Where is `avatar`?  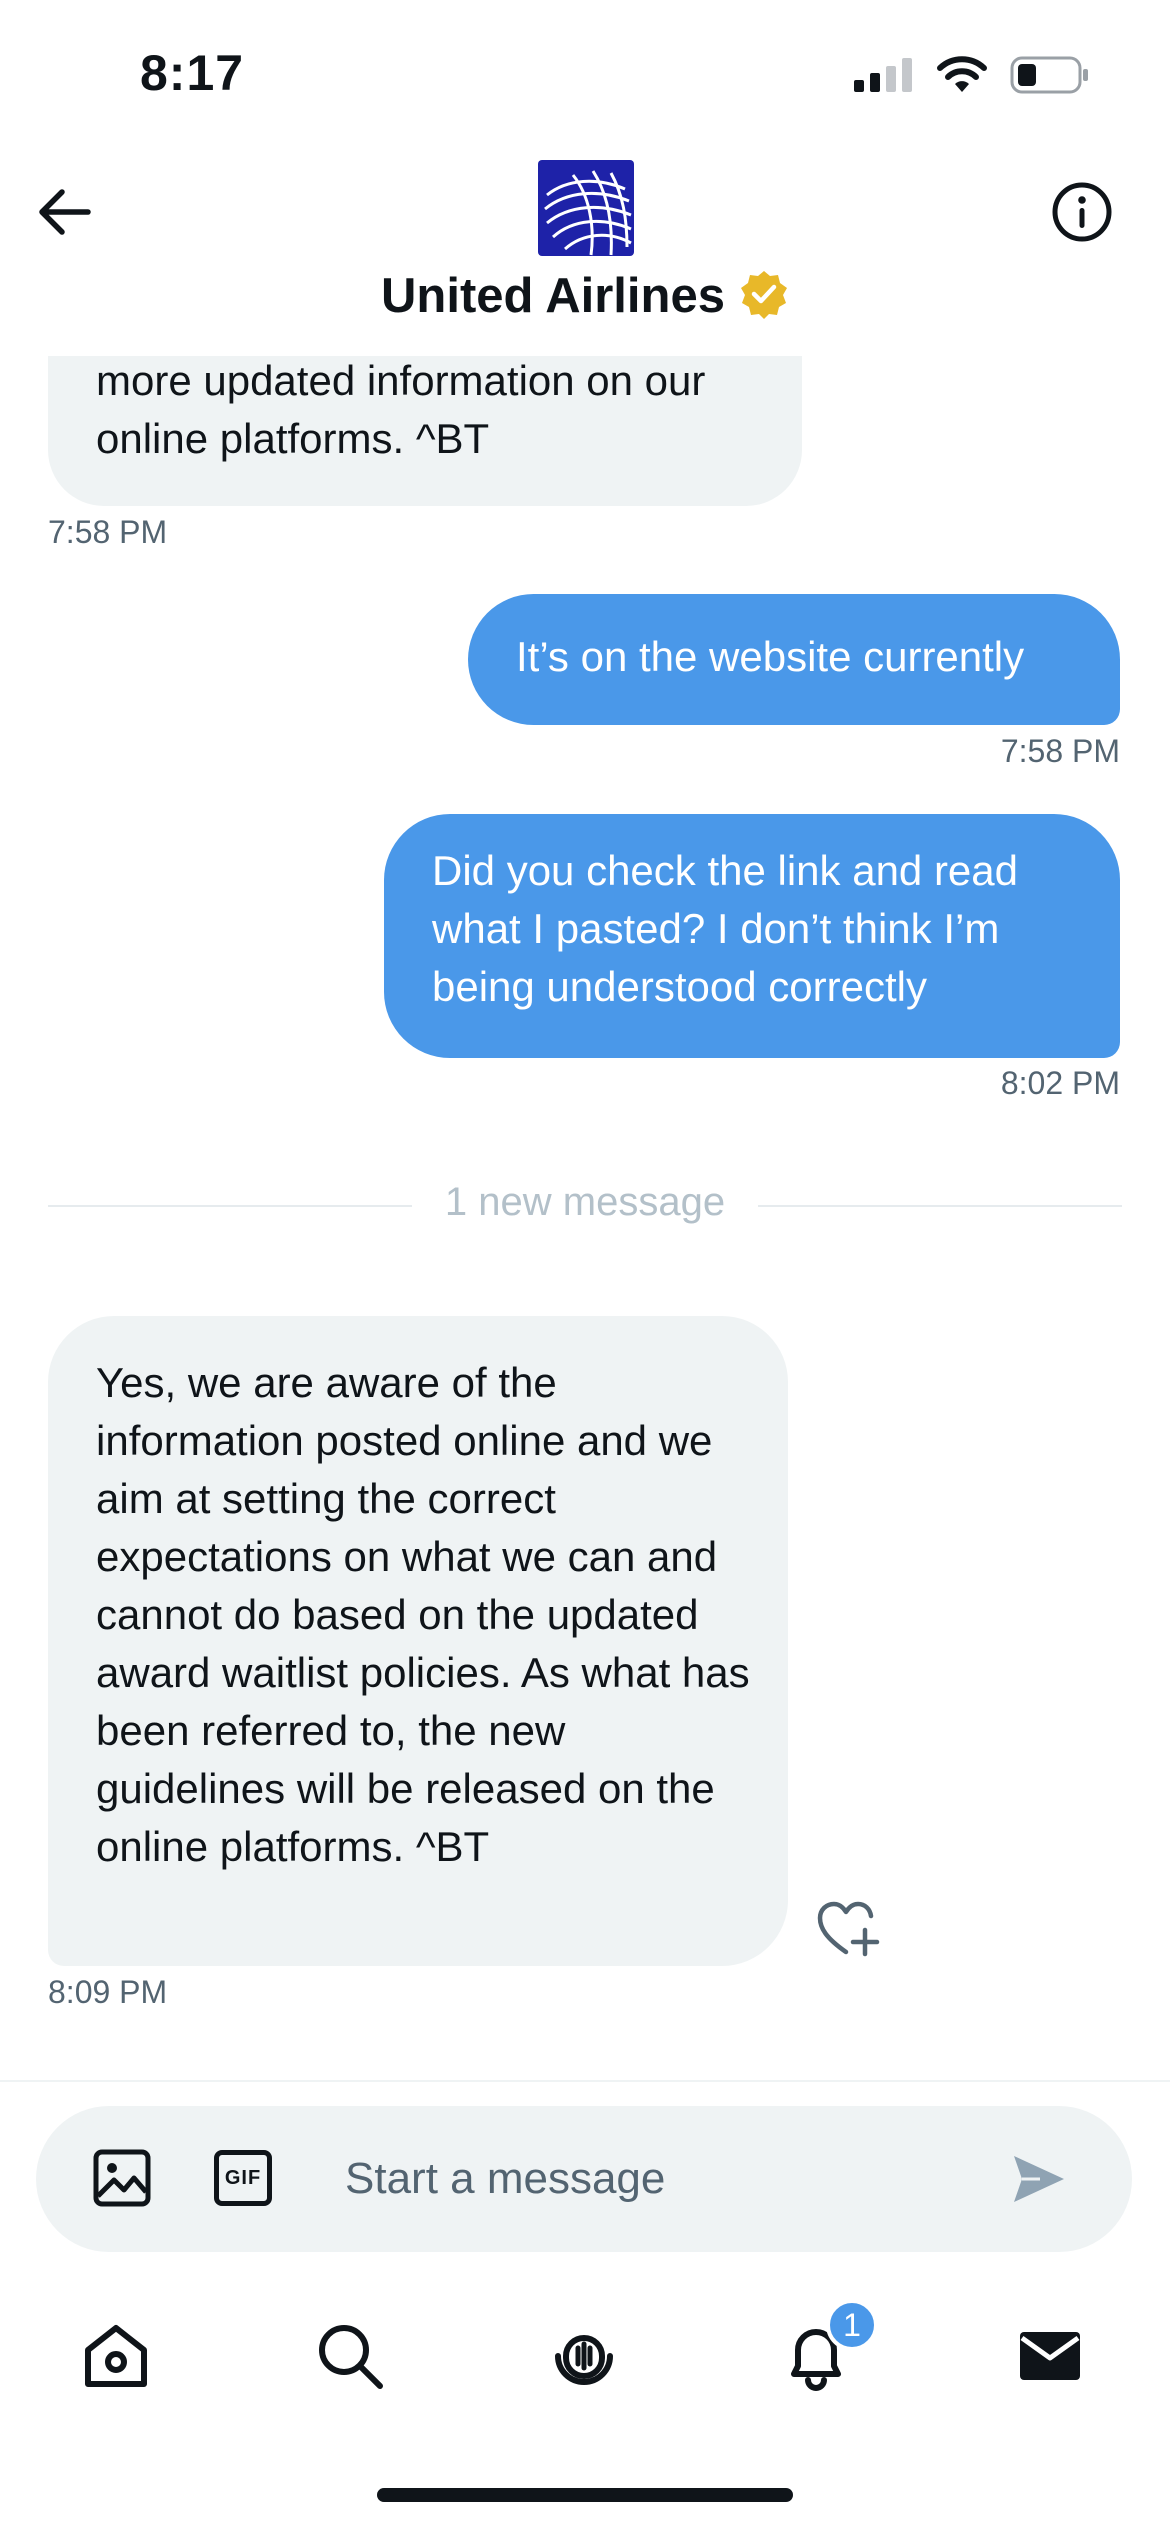
avatar is located at coordinates (586, 208).